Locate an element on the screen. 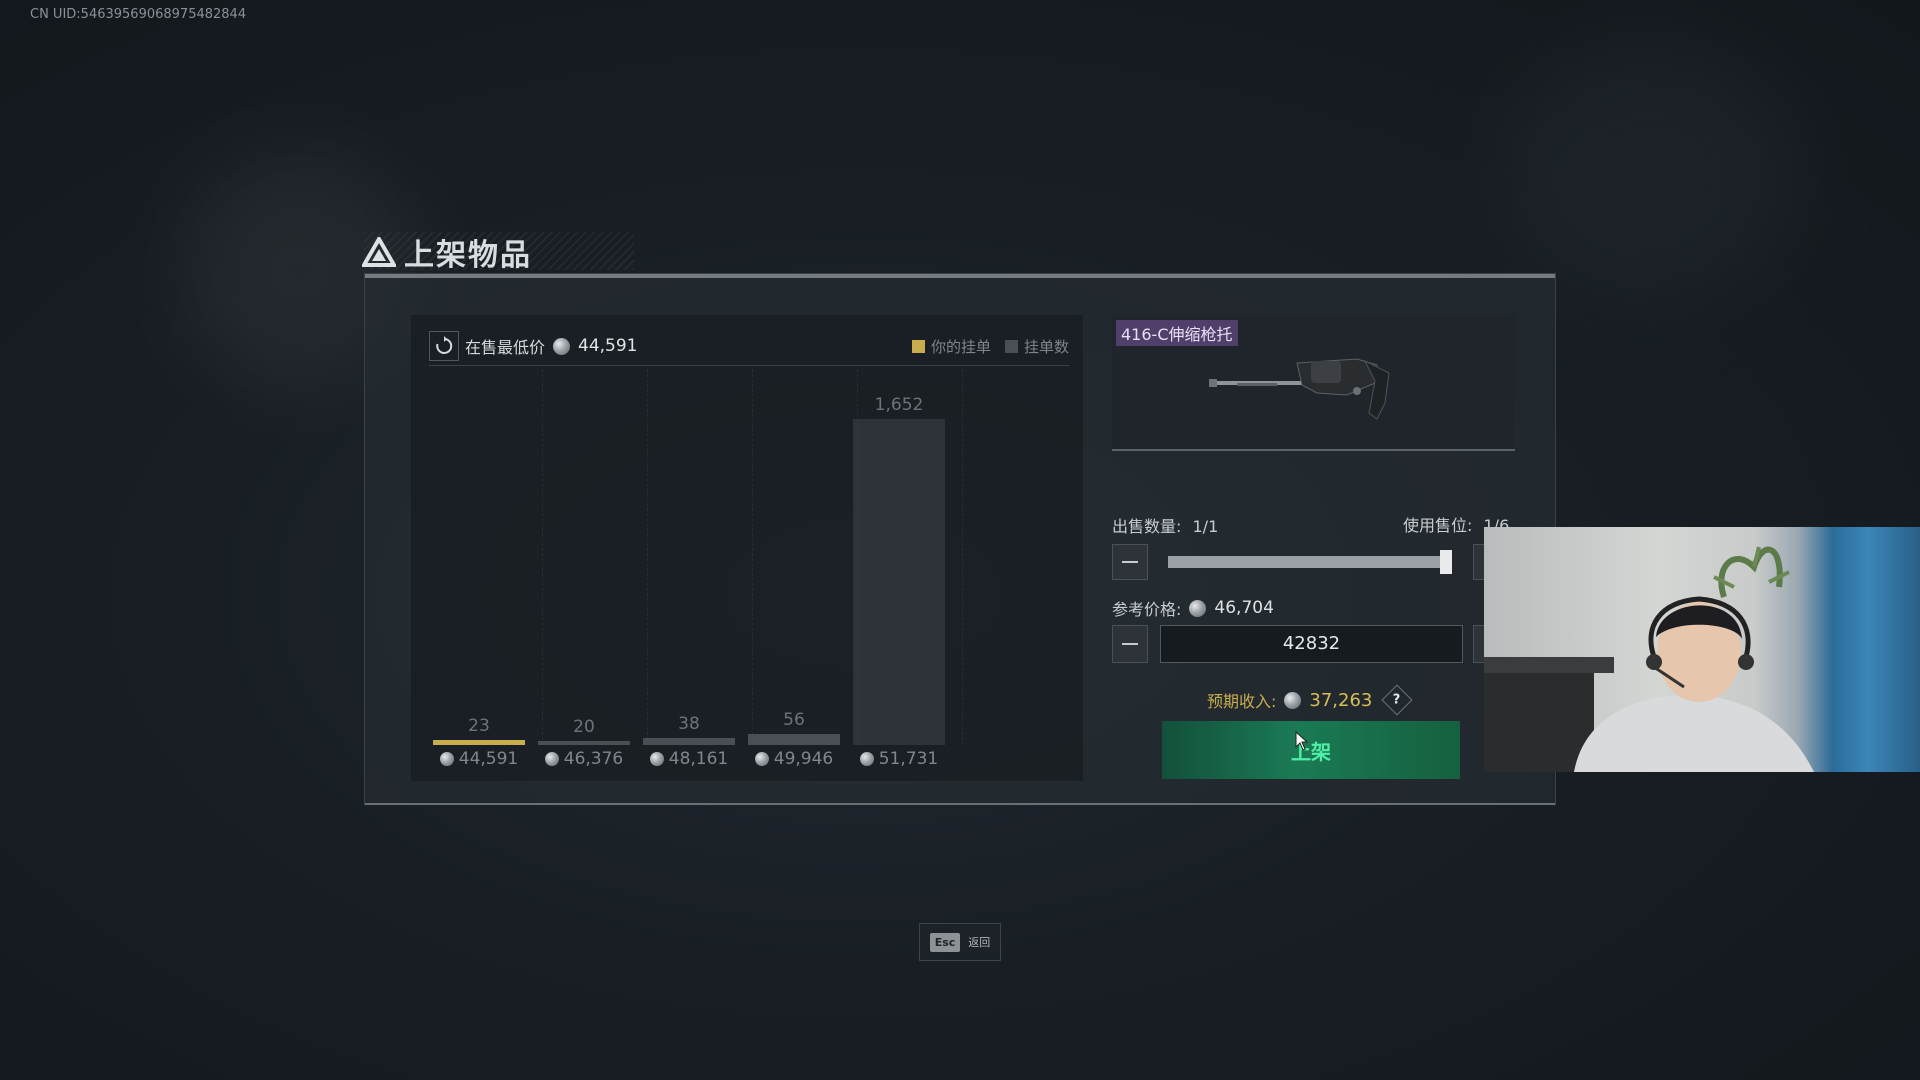  chart-legend: 你的挂单 挂单数 is located at coordinates (990, 346).